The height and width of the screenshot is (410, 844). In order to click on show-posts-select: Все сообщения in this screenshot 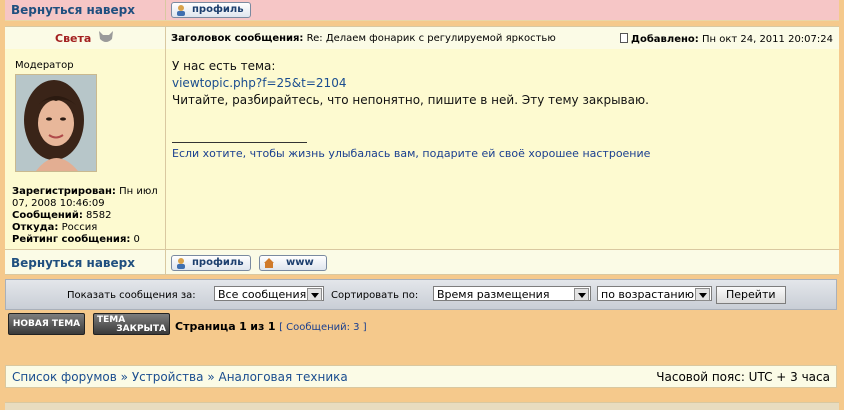, I will do `click(269, 293)`.